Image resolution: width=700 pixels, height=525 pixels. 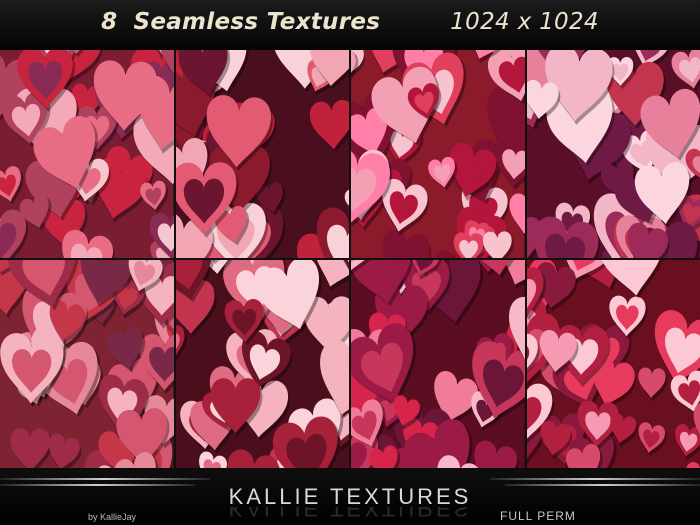 What do you see at coordinates (524, 22) in the screenshot?
I see `texture-dimensions: 1024 x 1024` at bounding box center [524, 22].